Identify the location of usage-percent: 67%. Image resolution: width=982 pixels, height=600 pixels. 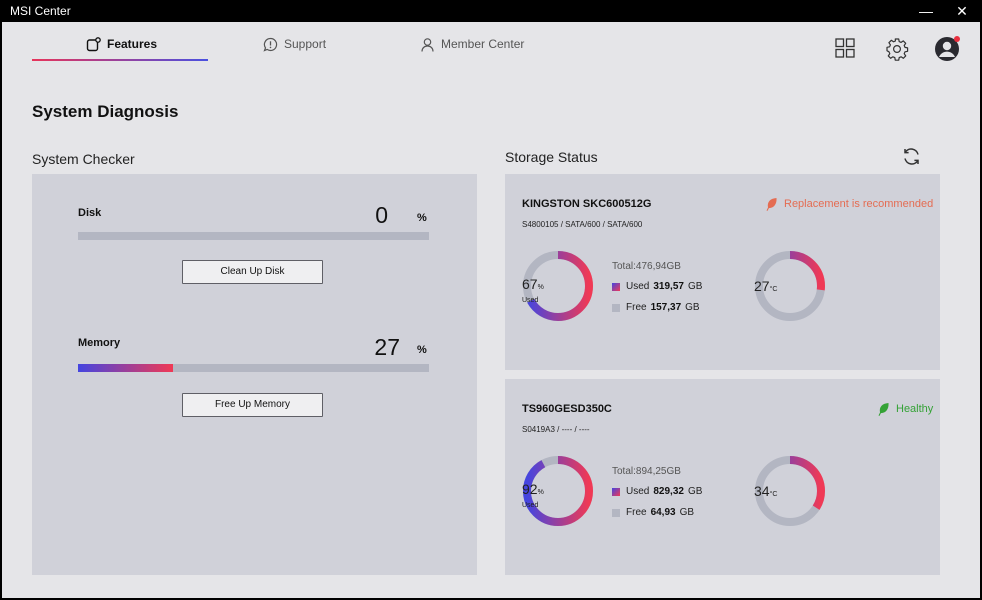
(533, 284).